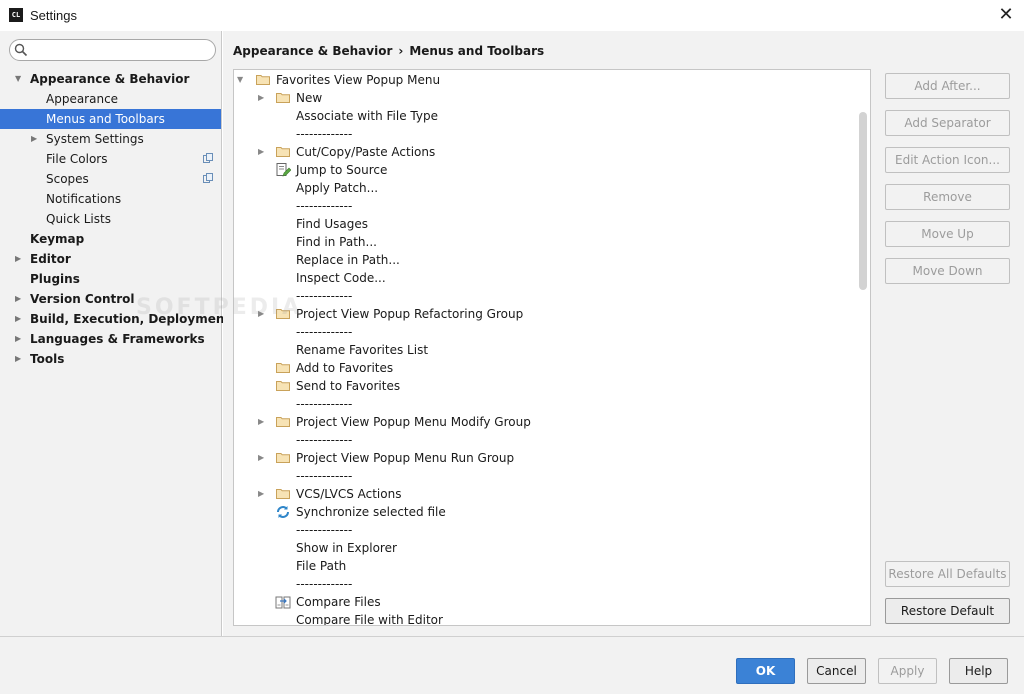  Describe the element at coordinates (947, 234) in the screenshot. I see `move-up-button: Move Up` at that location.